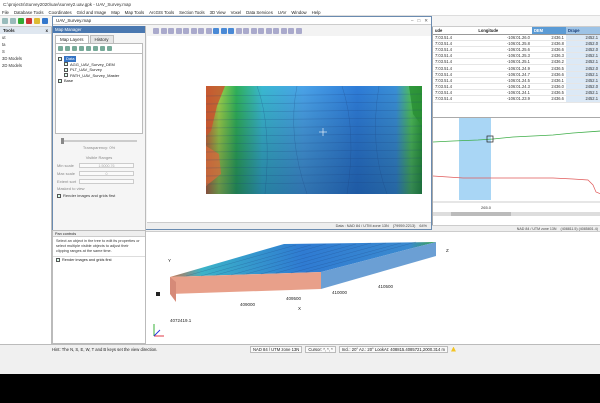 This screenshot has width=600, height=403. I want to click on info-icon, so click(223, 30).